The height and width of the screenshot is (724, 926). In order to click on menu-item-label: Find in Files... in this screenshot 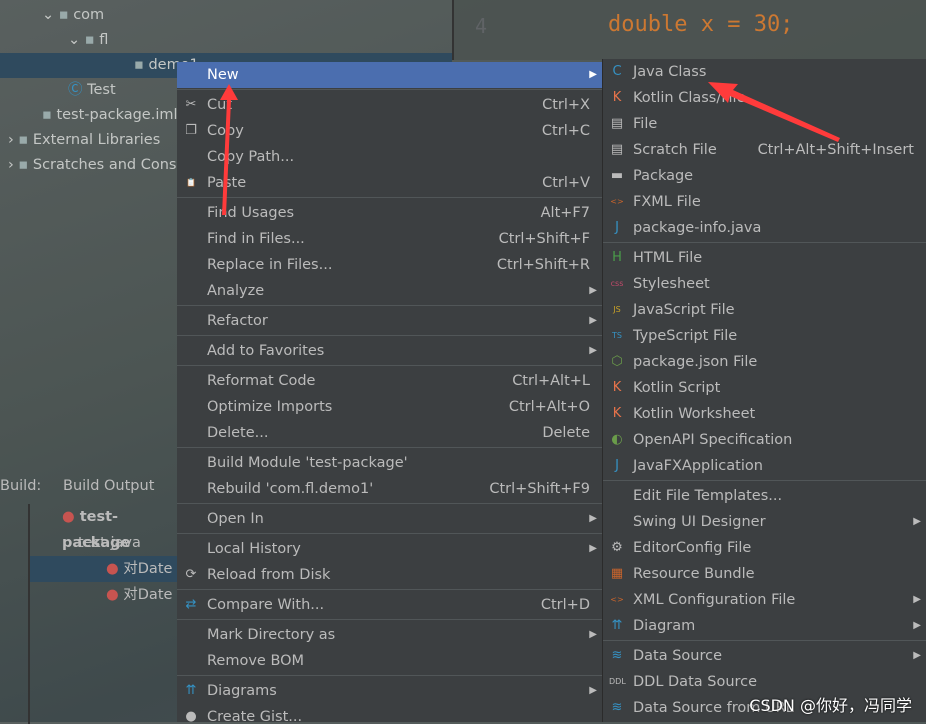, I will do `click(256, 239)`.